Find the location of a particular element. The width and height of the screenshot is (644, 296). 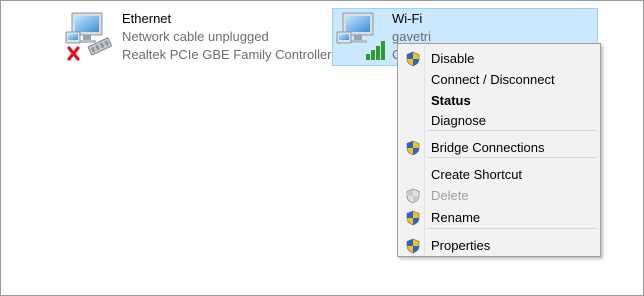

menu-item-create-shortcut: Create Shortcut is located at coordinates (499, 175).